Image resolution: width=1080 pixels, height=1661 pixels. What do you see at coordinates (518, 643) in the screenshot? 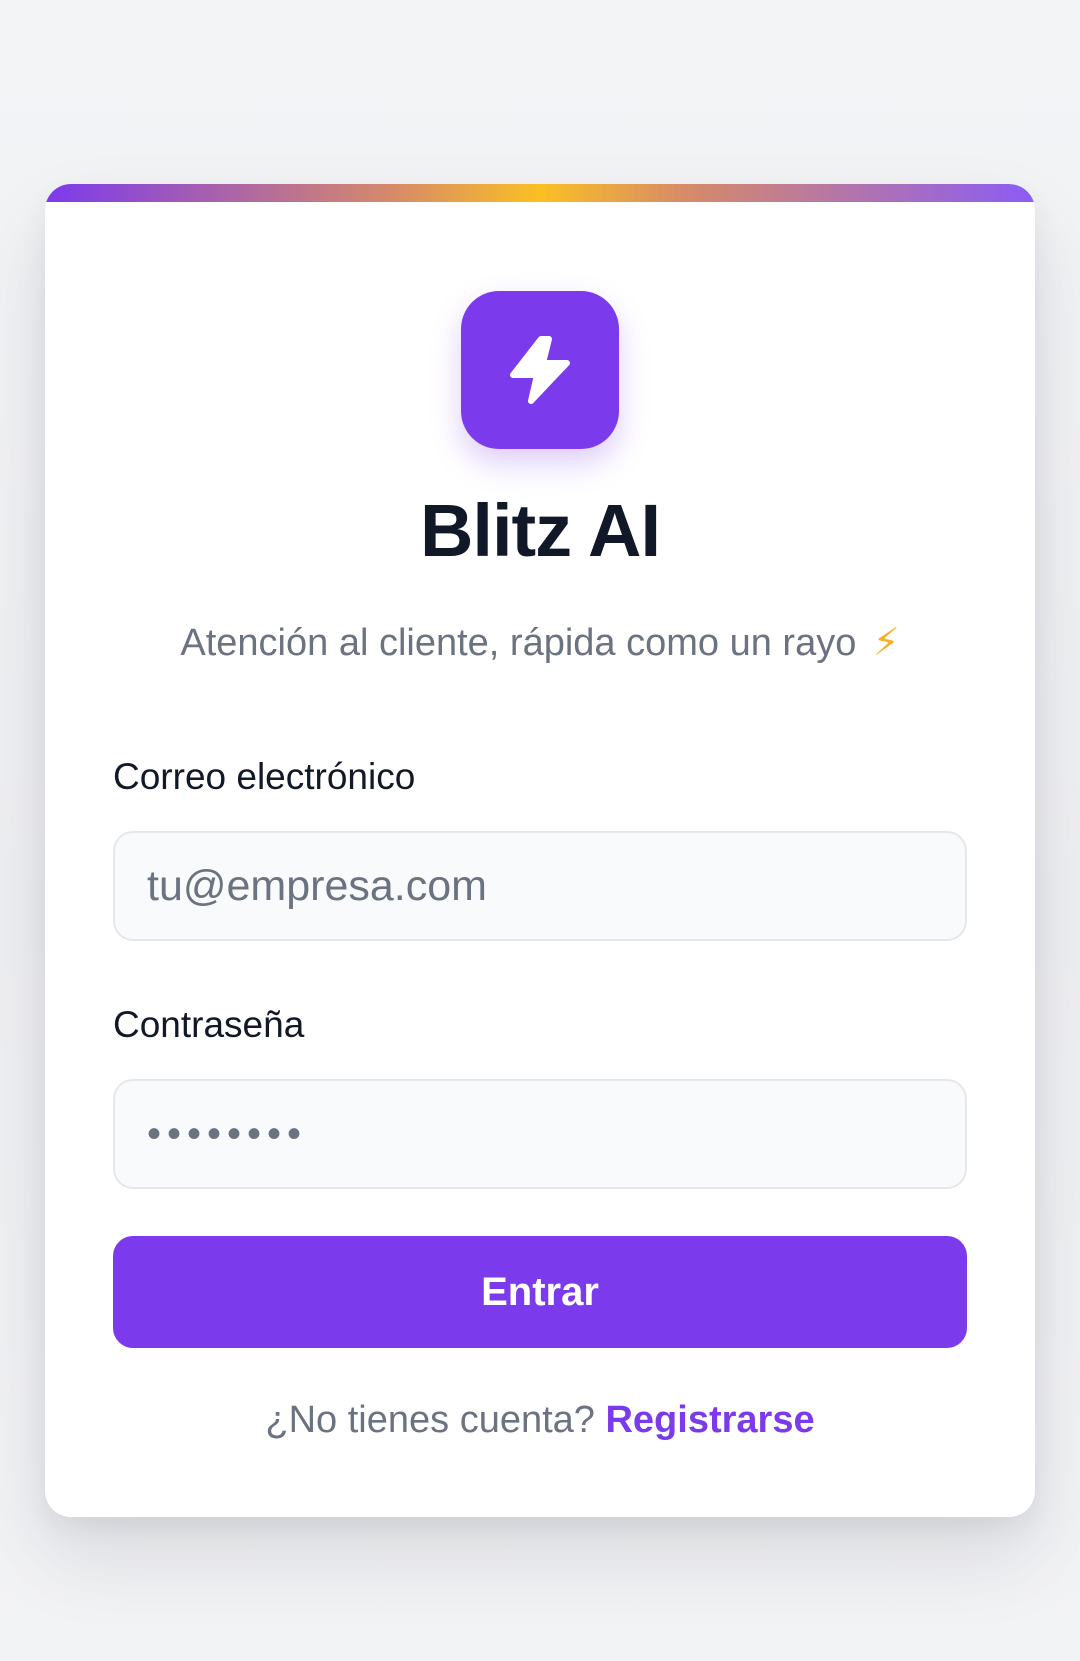
I see `tagline-text: Atención al cliente, rápida como un rayo` at bounding box center [518, 643].